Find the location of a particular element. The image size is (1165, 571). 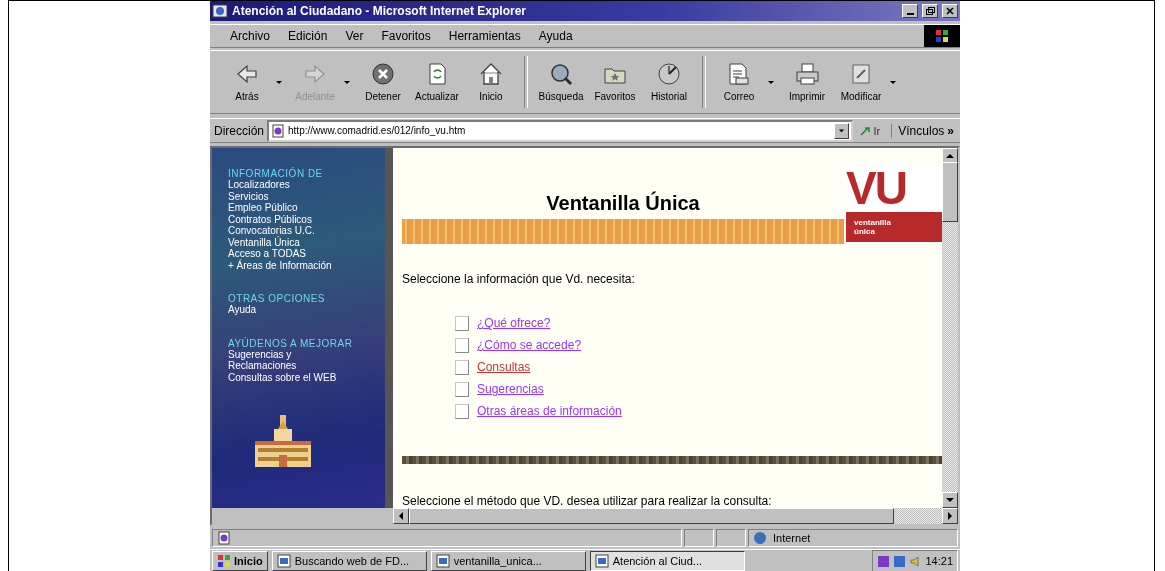

left-triangle-icon is located at coordinates (401, 516).